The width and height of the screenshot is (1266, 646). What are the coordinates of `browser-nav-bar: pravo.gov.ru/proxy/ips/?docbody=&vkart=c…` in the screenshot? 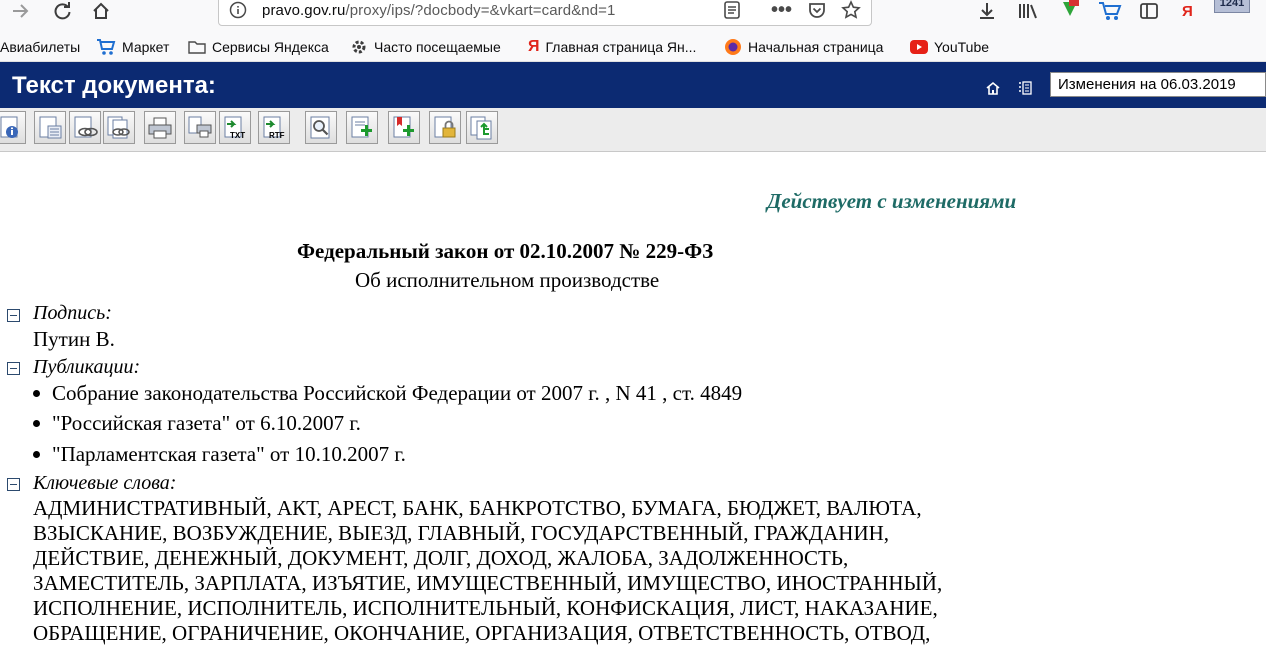 It's located at (633, 15).